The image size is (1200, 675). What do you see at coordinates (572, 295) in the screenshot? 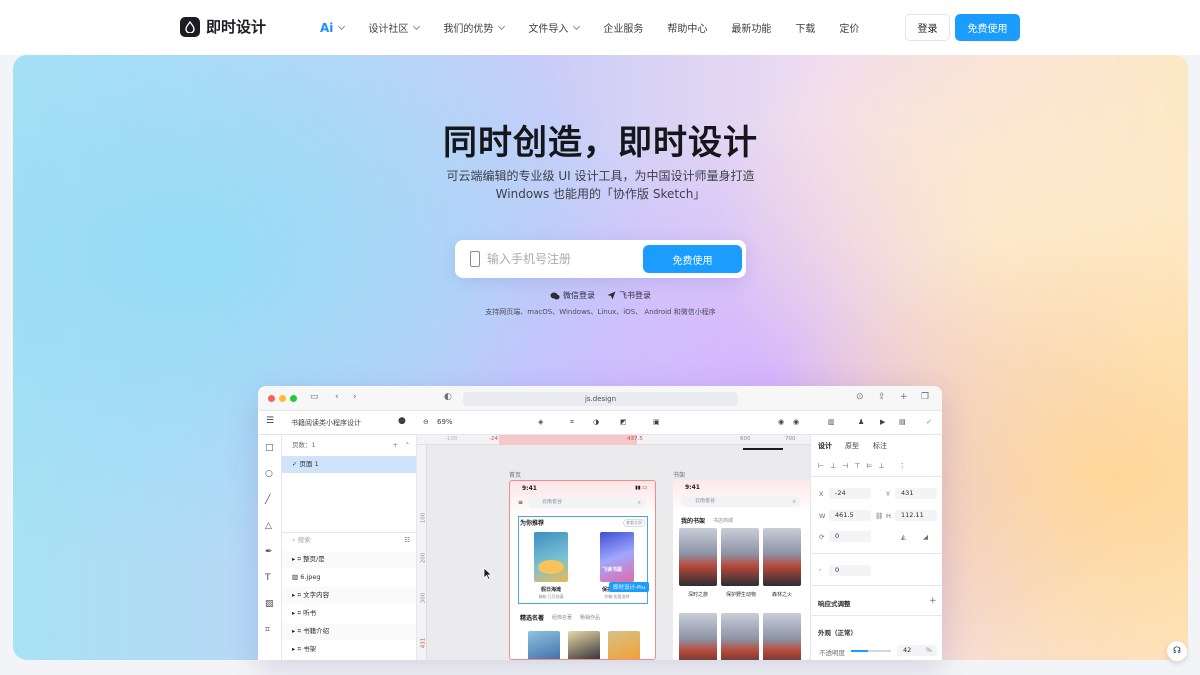
I see `wechat-login-link: 微信登录` at bounding box center [572, 295].